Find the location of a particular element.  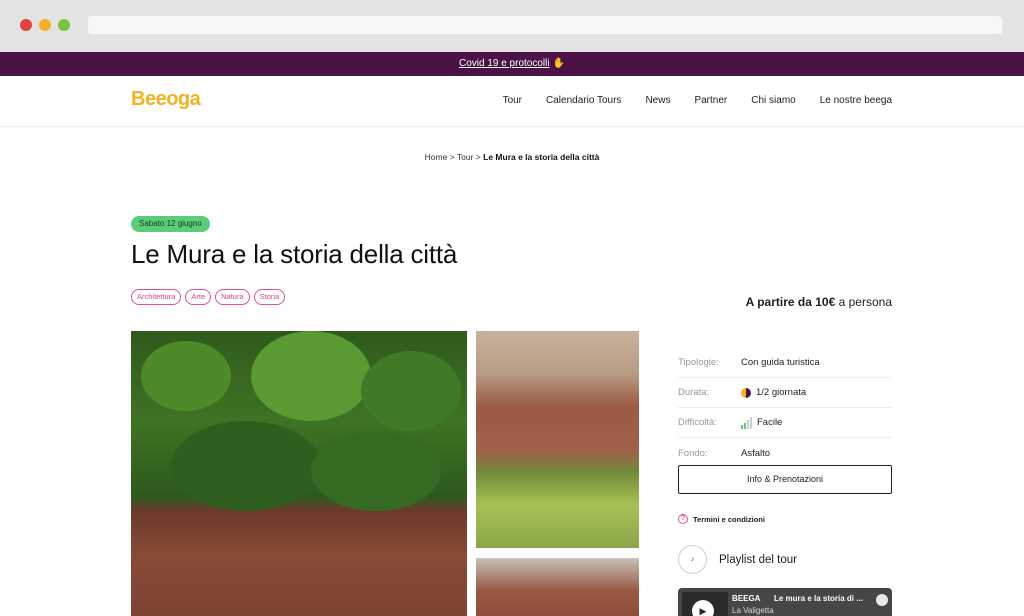

playlist-title: Playlist del tour is located at coordinates (758, 559).